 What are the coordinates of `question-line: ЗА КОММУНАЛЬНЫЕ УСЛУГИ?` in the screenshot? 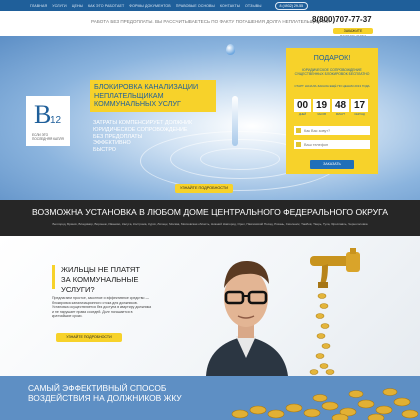 It's located at (100, 284).